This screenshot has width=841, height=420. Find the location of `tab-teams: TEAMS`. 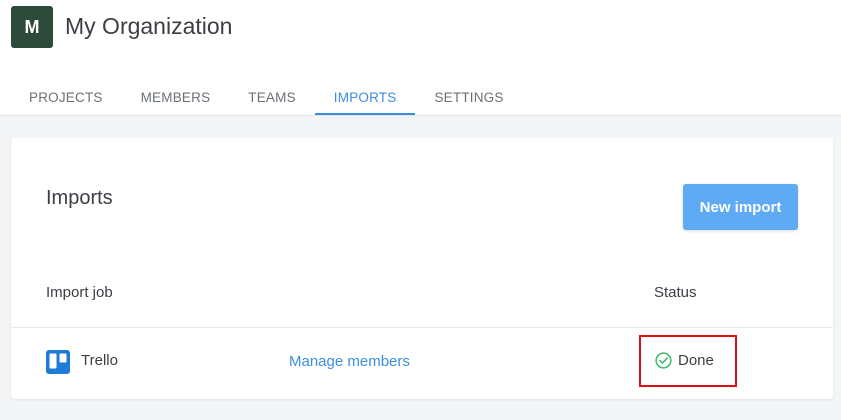

tab-teams: TEAMS is located at coordinates (272, 97).